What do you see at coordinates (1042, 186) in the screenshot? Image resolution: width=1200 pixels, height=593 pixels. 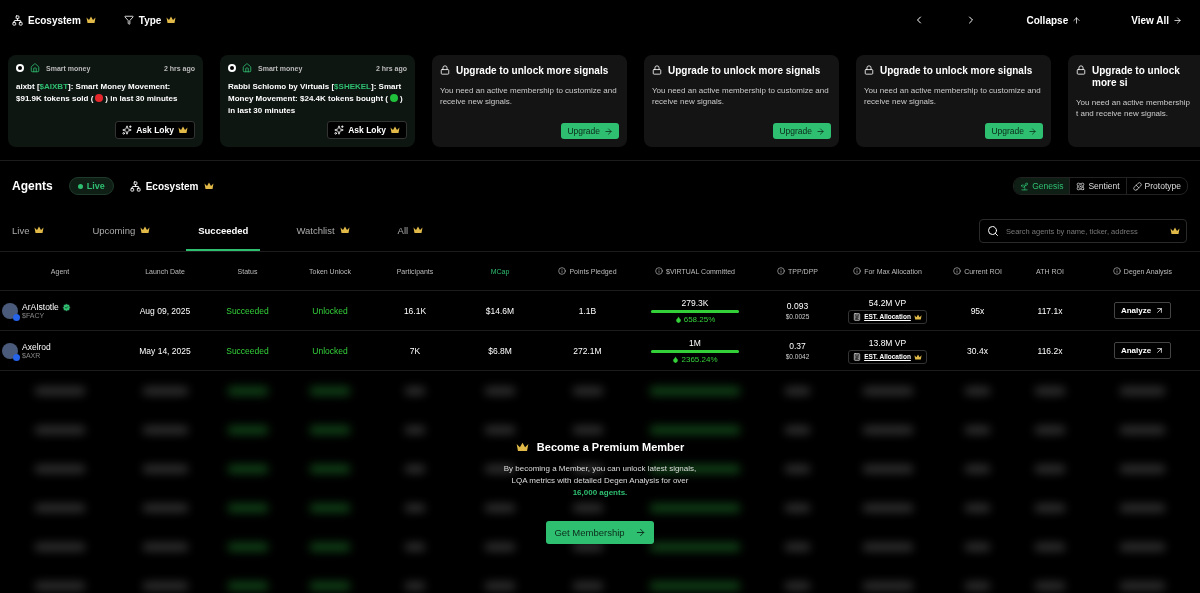 I see `type-toggle: Genesis` at bounding box center [1042, 186].